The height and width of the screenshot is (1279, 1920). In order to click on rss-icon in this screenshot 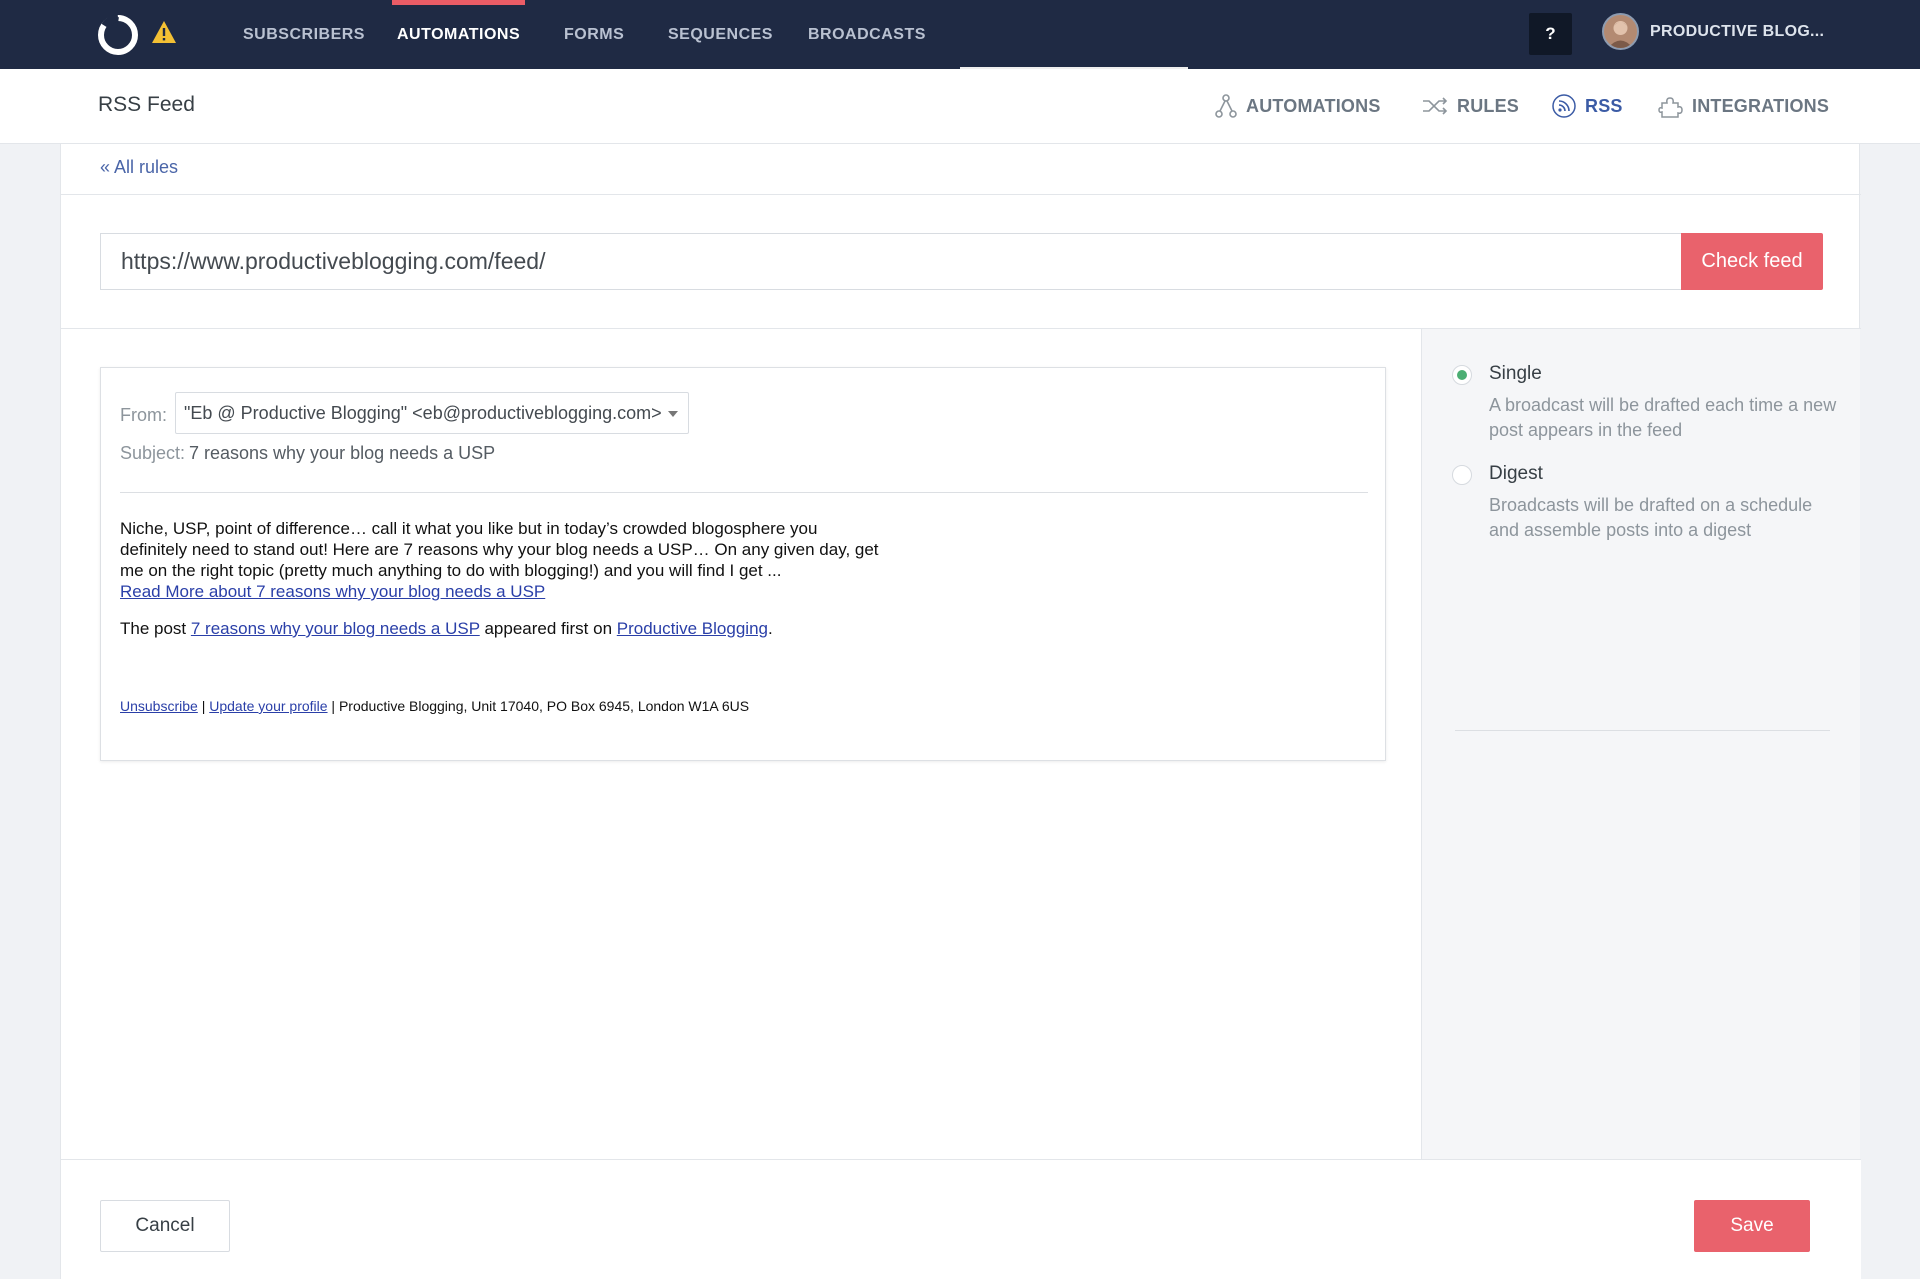, I will do `click(1564, 106)`.